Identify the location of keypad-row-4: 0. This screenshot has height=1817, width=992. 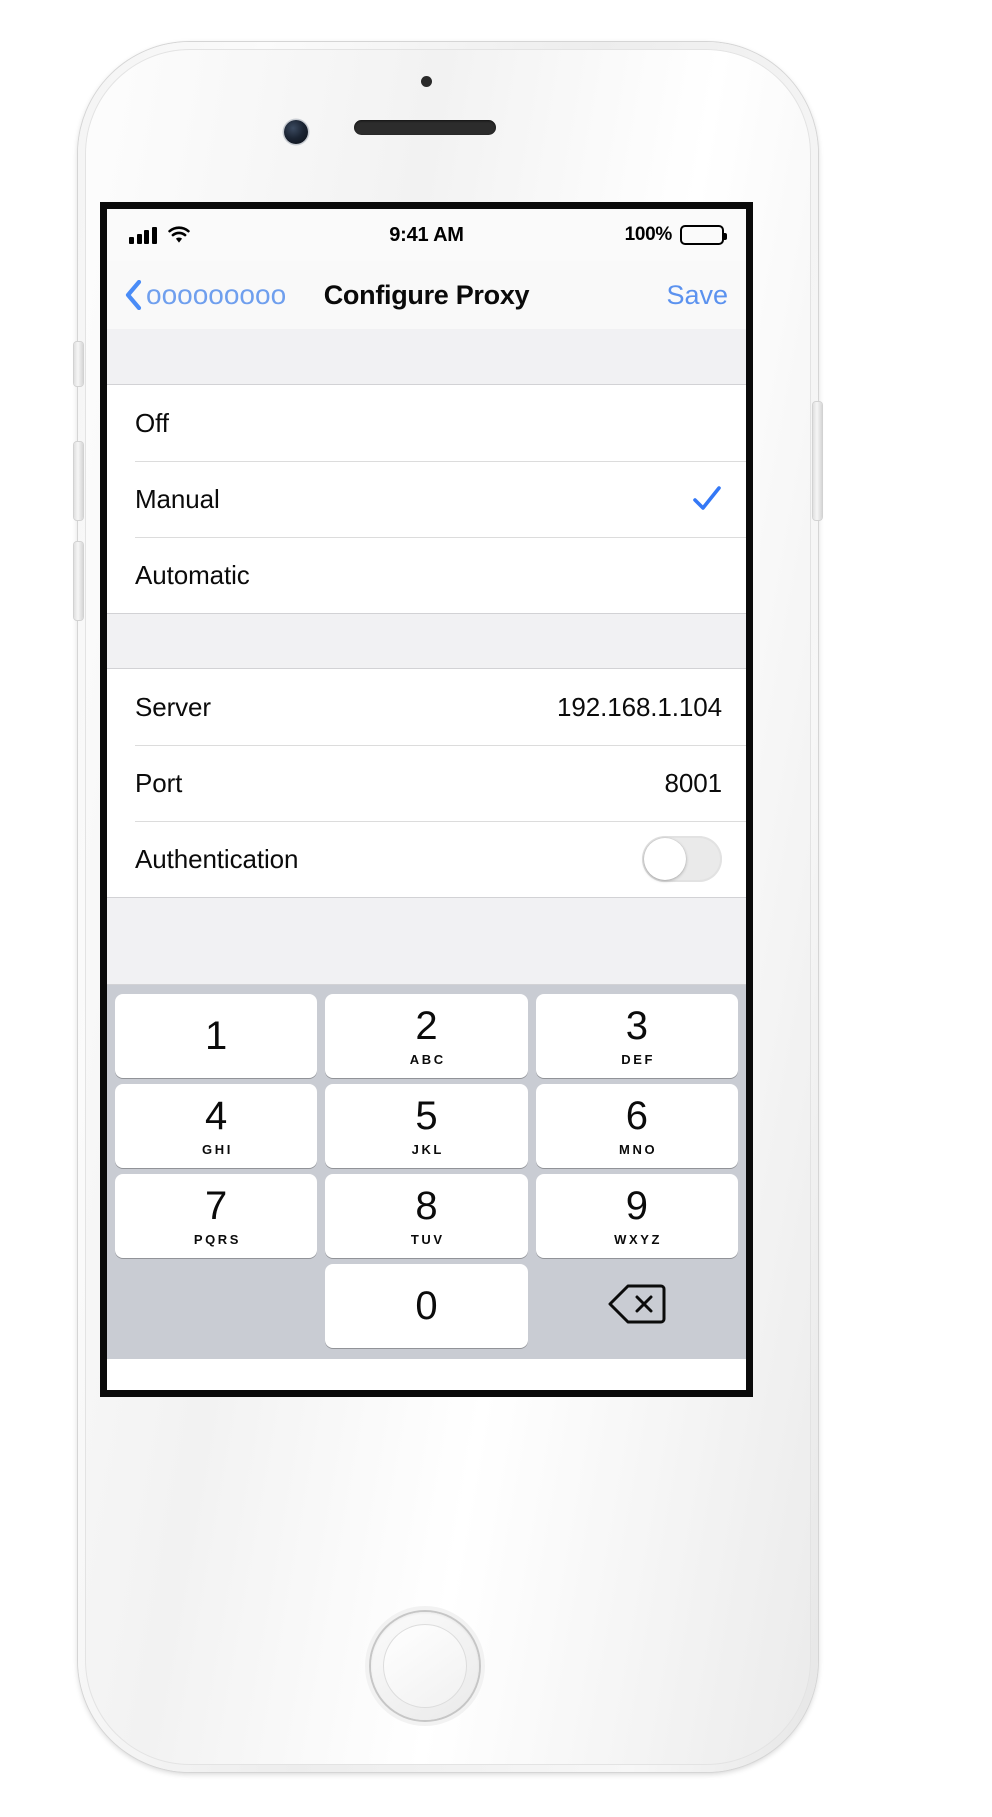
(426, 1306).